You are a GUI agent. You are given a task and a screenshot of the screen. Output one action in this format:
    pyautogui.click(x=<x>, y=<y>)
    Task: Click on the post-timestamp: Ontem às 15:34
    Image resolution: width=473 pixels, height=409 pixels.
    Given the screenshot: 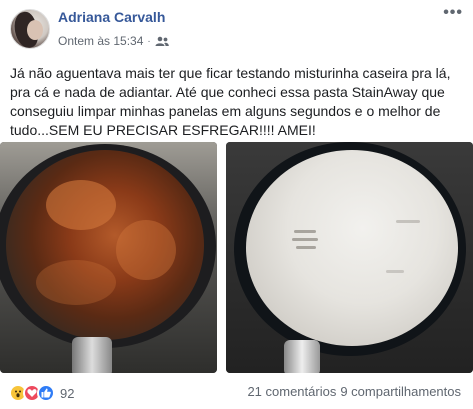 What is the action you would take?
    pyautogui.click(x=100, y=41)
    